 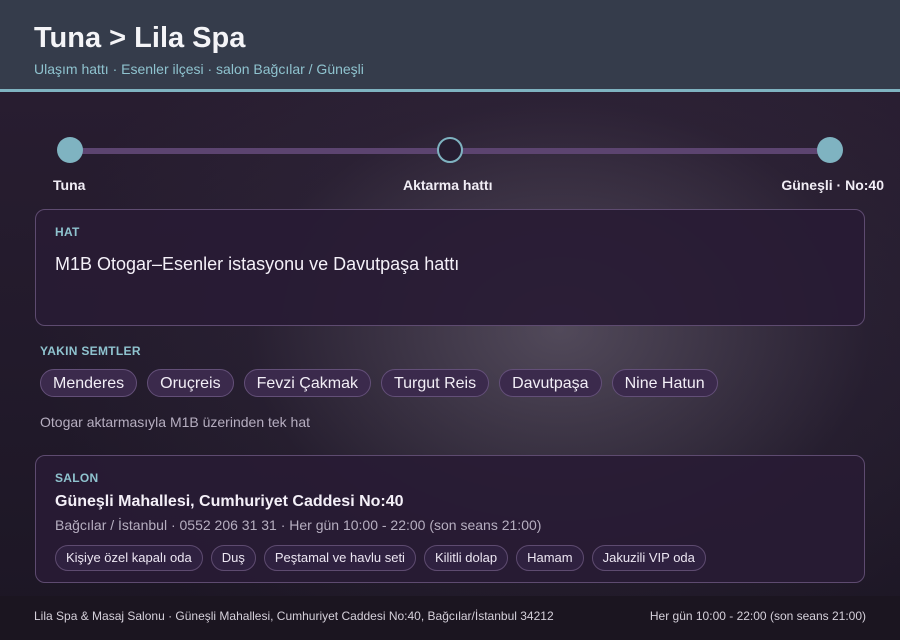 I want to click on nearby-chip: Davutpaşa, so click(x=550, y=383).